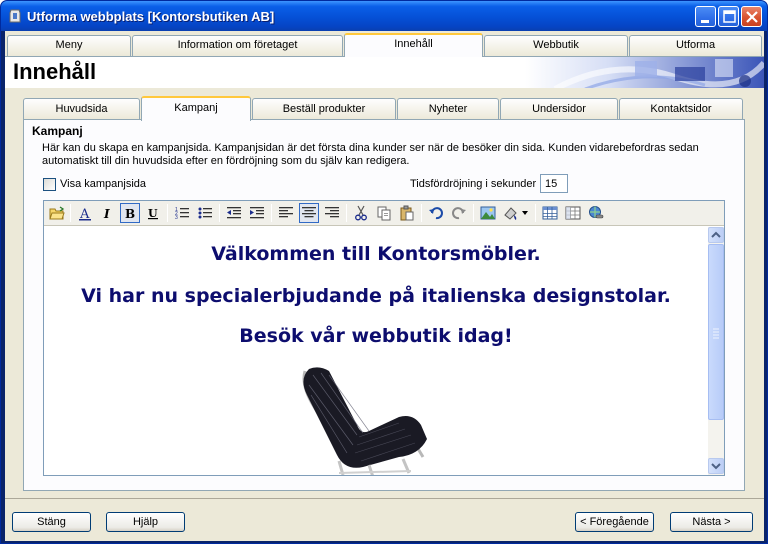  I want to click on svg-text: B, so click(130, 214).